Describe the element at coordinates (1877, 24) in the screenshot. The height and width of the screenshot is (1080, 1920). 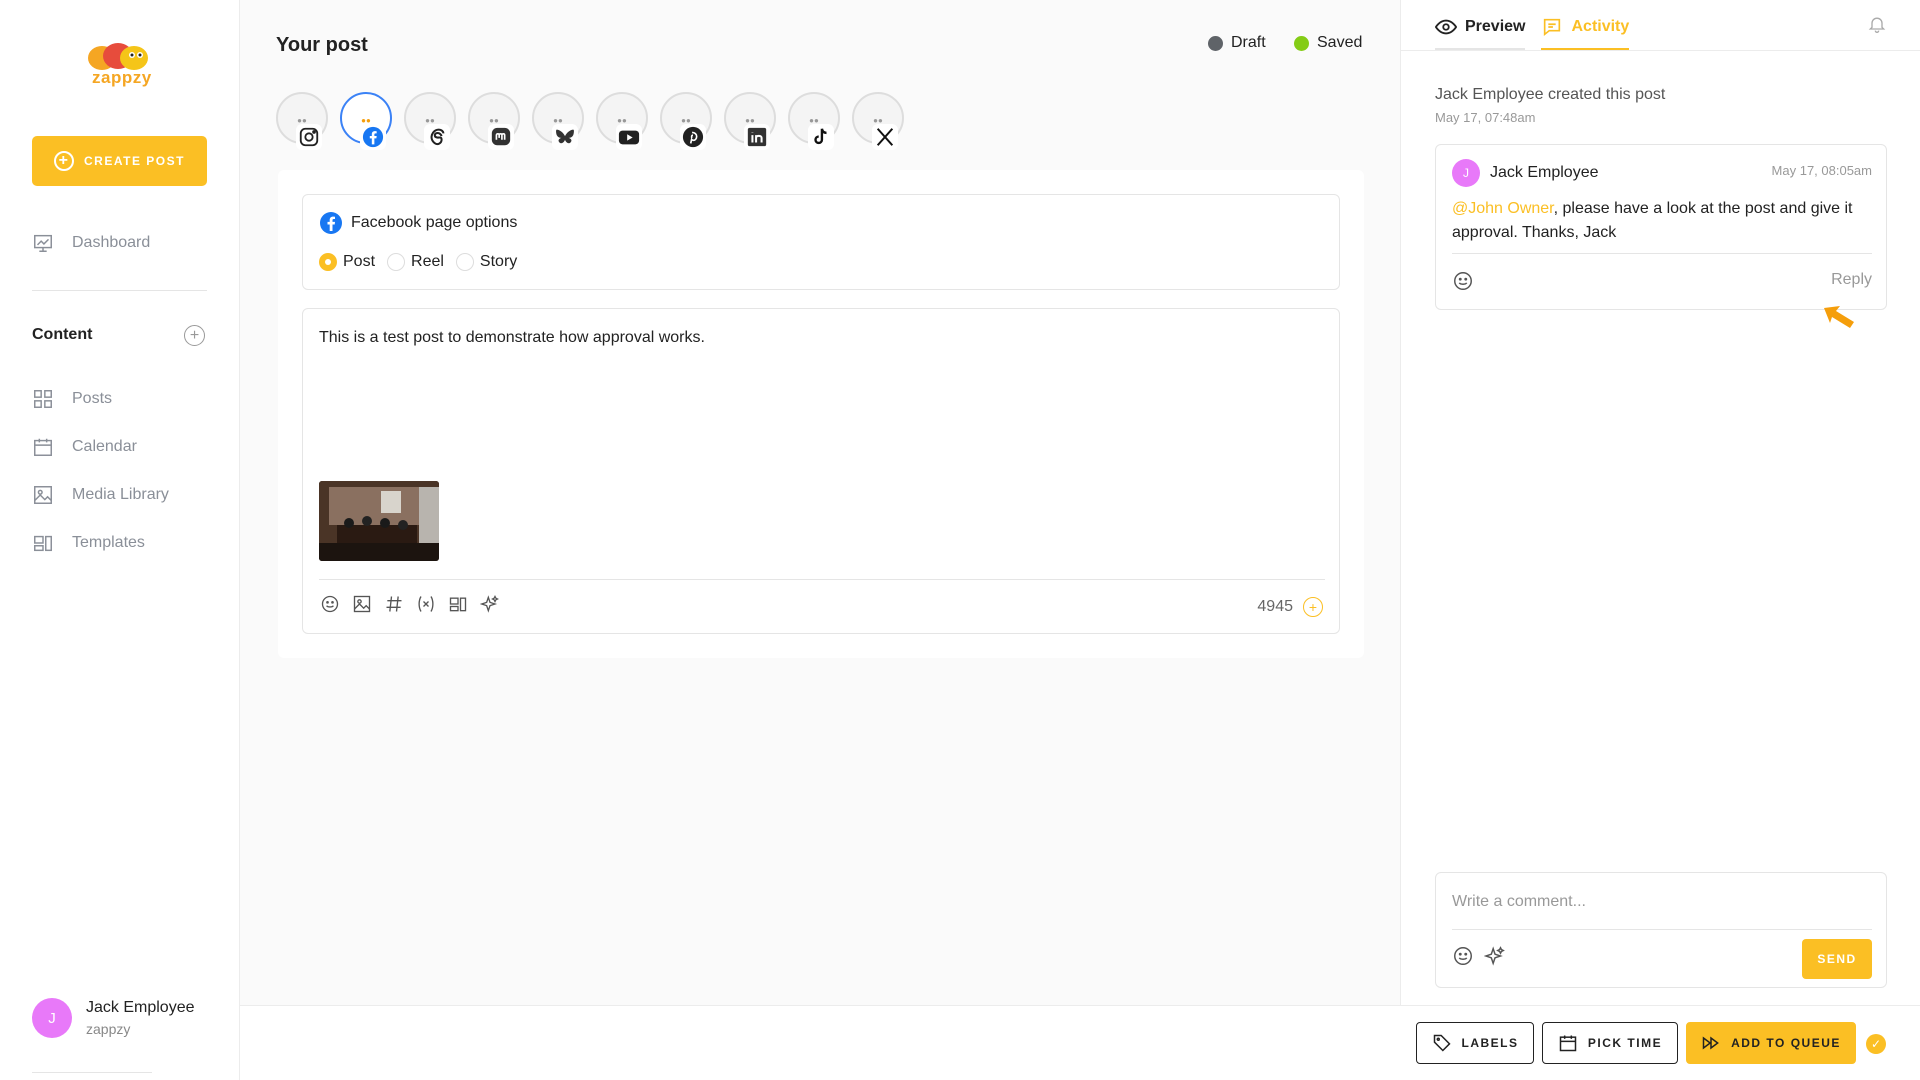
I see `bell-icon` at that location.